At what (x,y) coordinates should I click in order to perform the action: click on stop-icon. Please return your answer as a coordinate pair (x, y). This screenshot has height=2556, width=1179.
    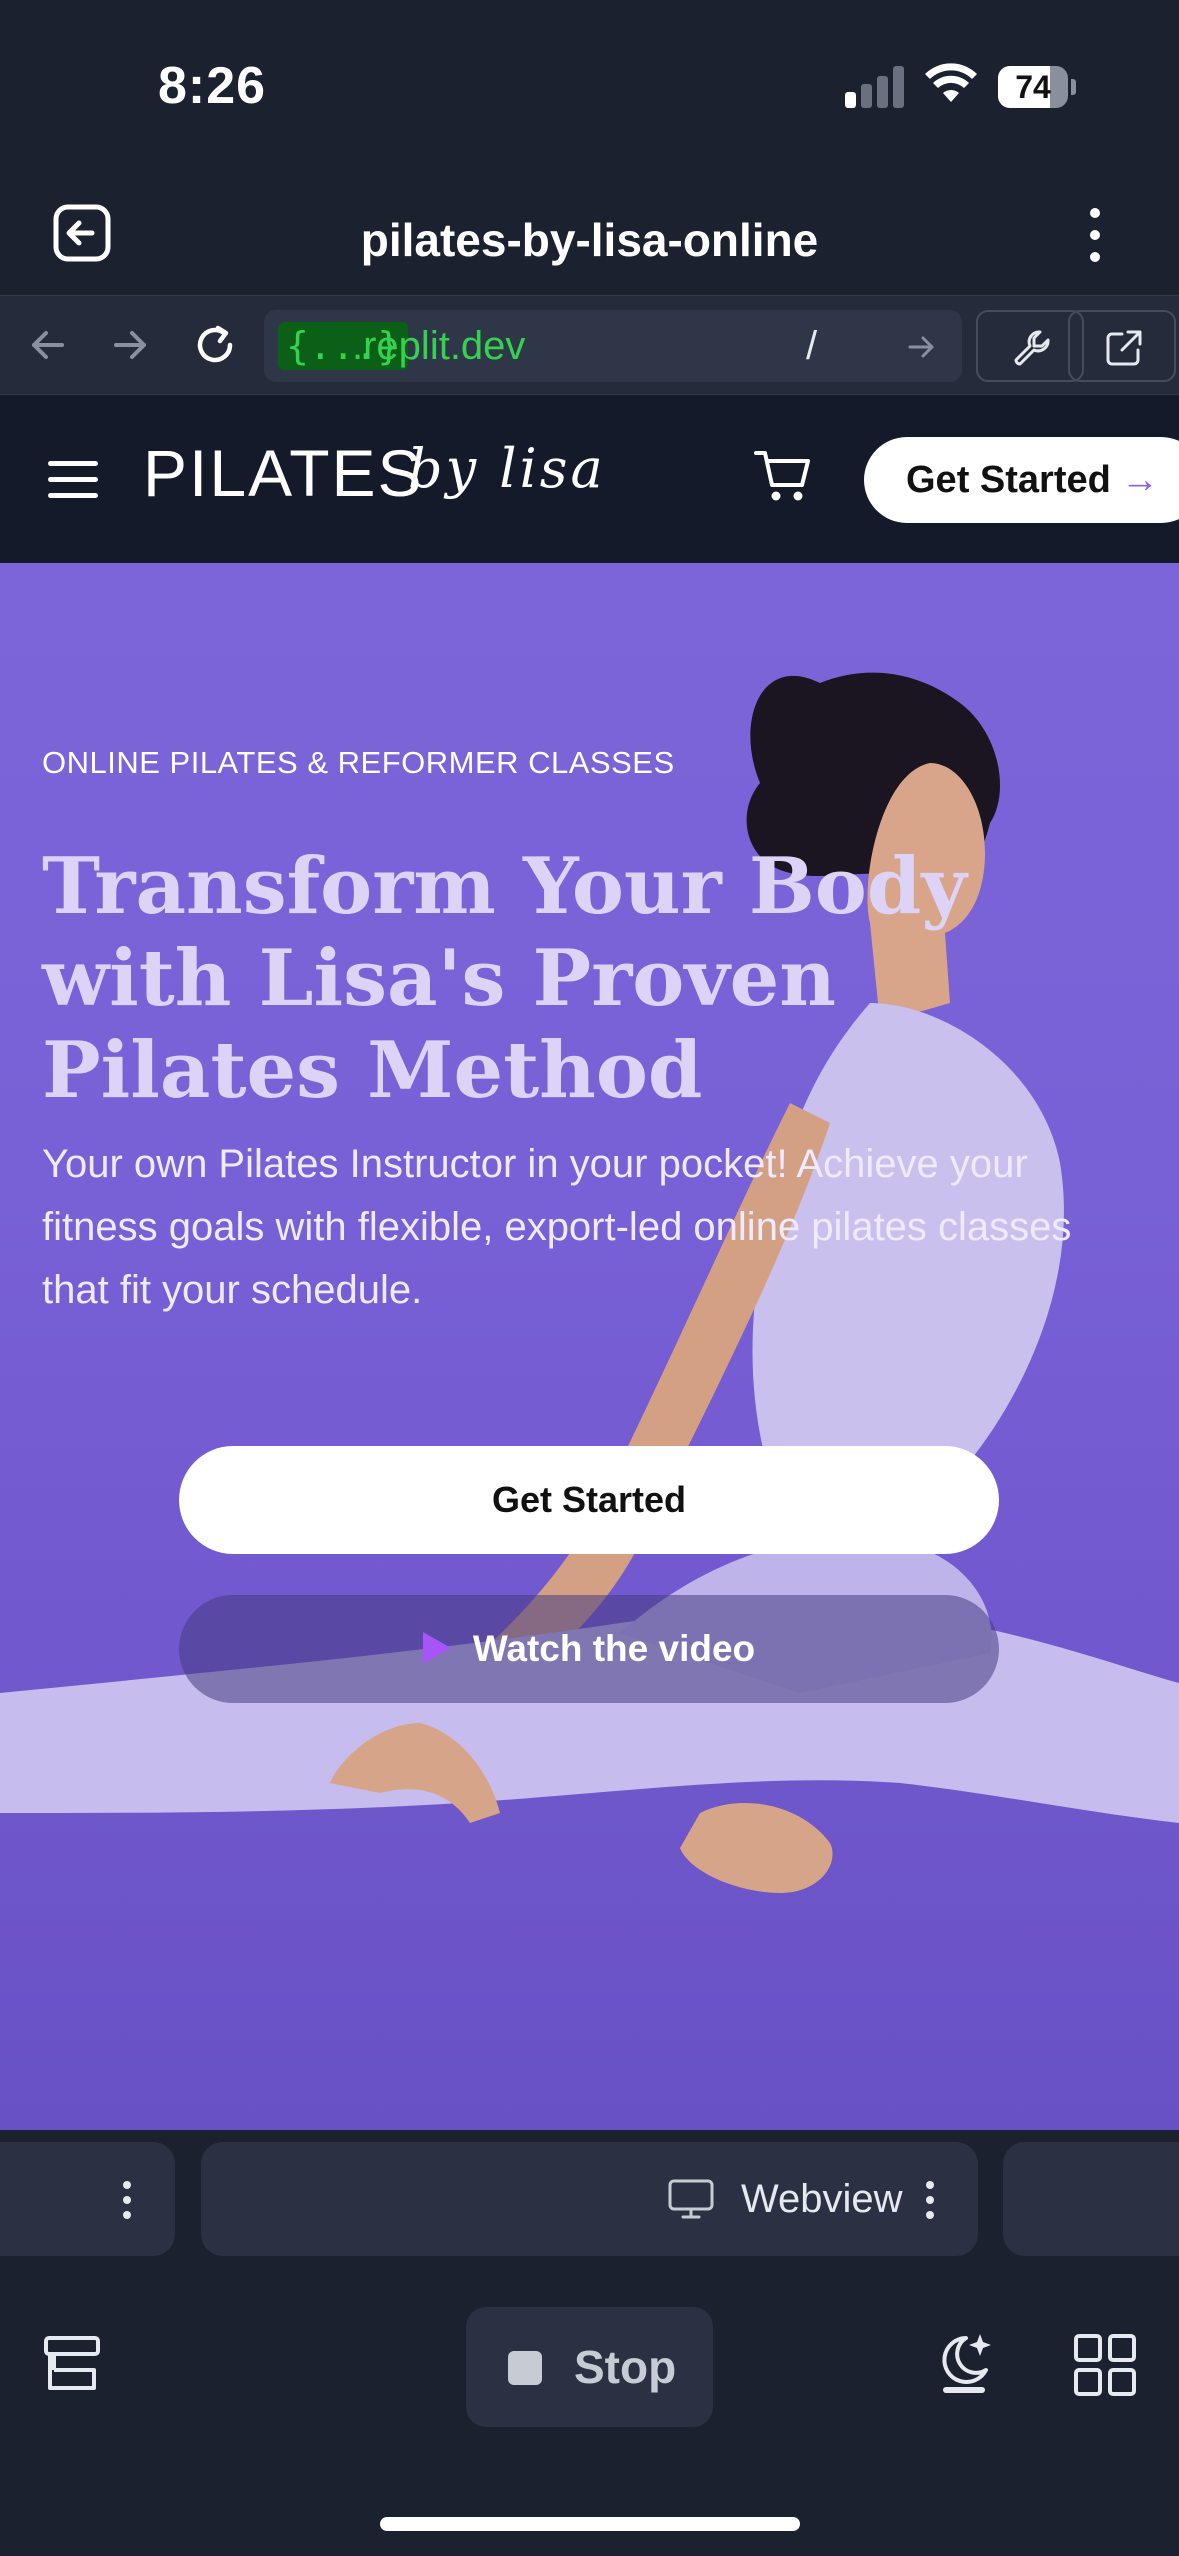
    Looking at the image, I should click on (525, 2368).